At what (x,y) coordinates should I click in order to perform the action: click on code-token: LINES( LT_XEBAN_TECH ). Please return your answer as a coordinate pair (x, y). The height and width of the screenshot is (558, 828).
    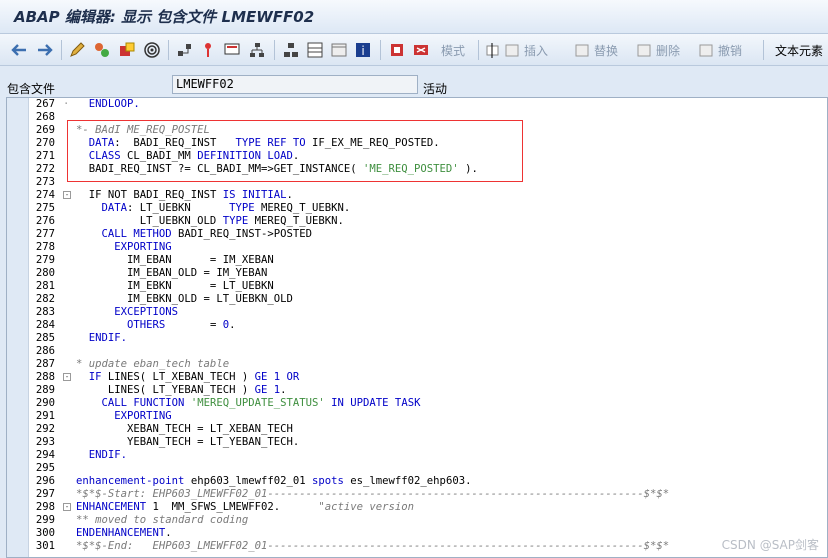
    Looking at the image, I should click on (178, 377).